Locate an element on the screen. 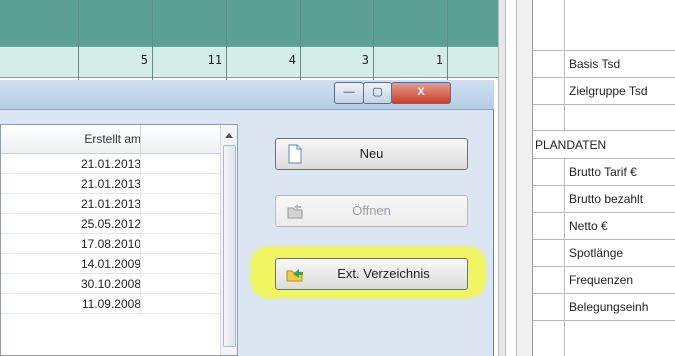 The height and width of the screenshot is (356, 675). minimize-button: — is located at coordinates (349, 93).